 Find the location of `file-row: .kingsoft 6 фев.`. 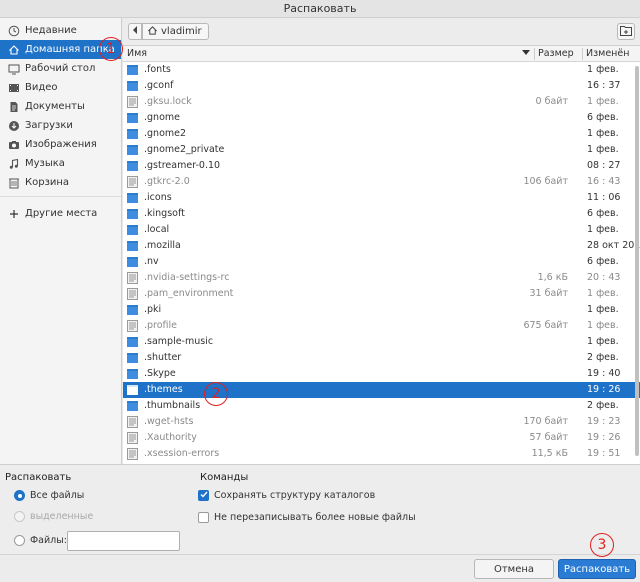

file-row: .kingsoft 6 фев. is located at coordinates (381, 214).